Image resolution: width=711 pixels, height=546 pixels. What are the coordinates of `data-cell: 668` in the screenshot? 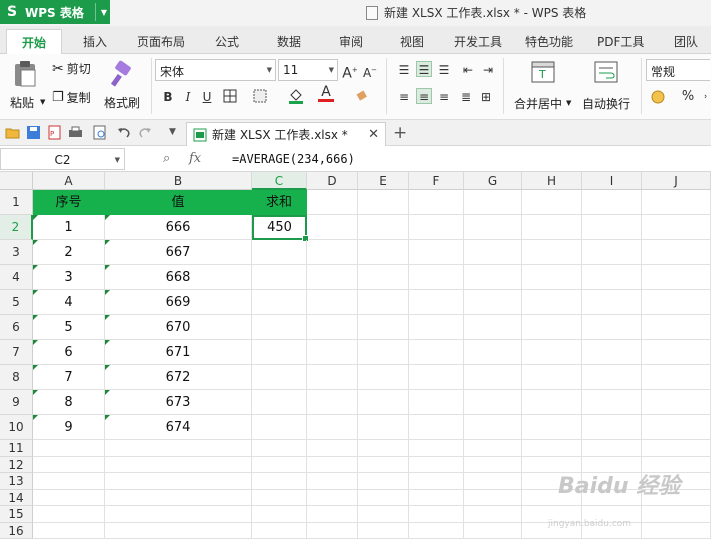 It's located at (178, 277).